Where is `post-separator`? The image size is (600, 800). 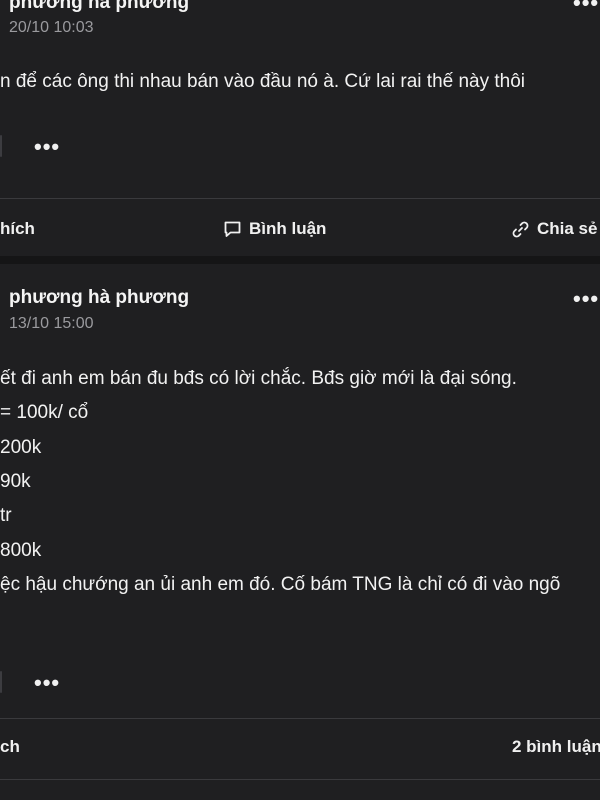 post-separator is located at coordinates (300, 260).